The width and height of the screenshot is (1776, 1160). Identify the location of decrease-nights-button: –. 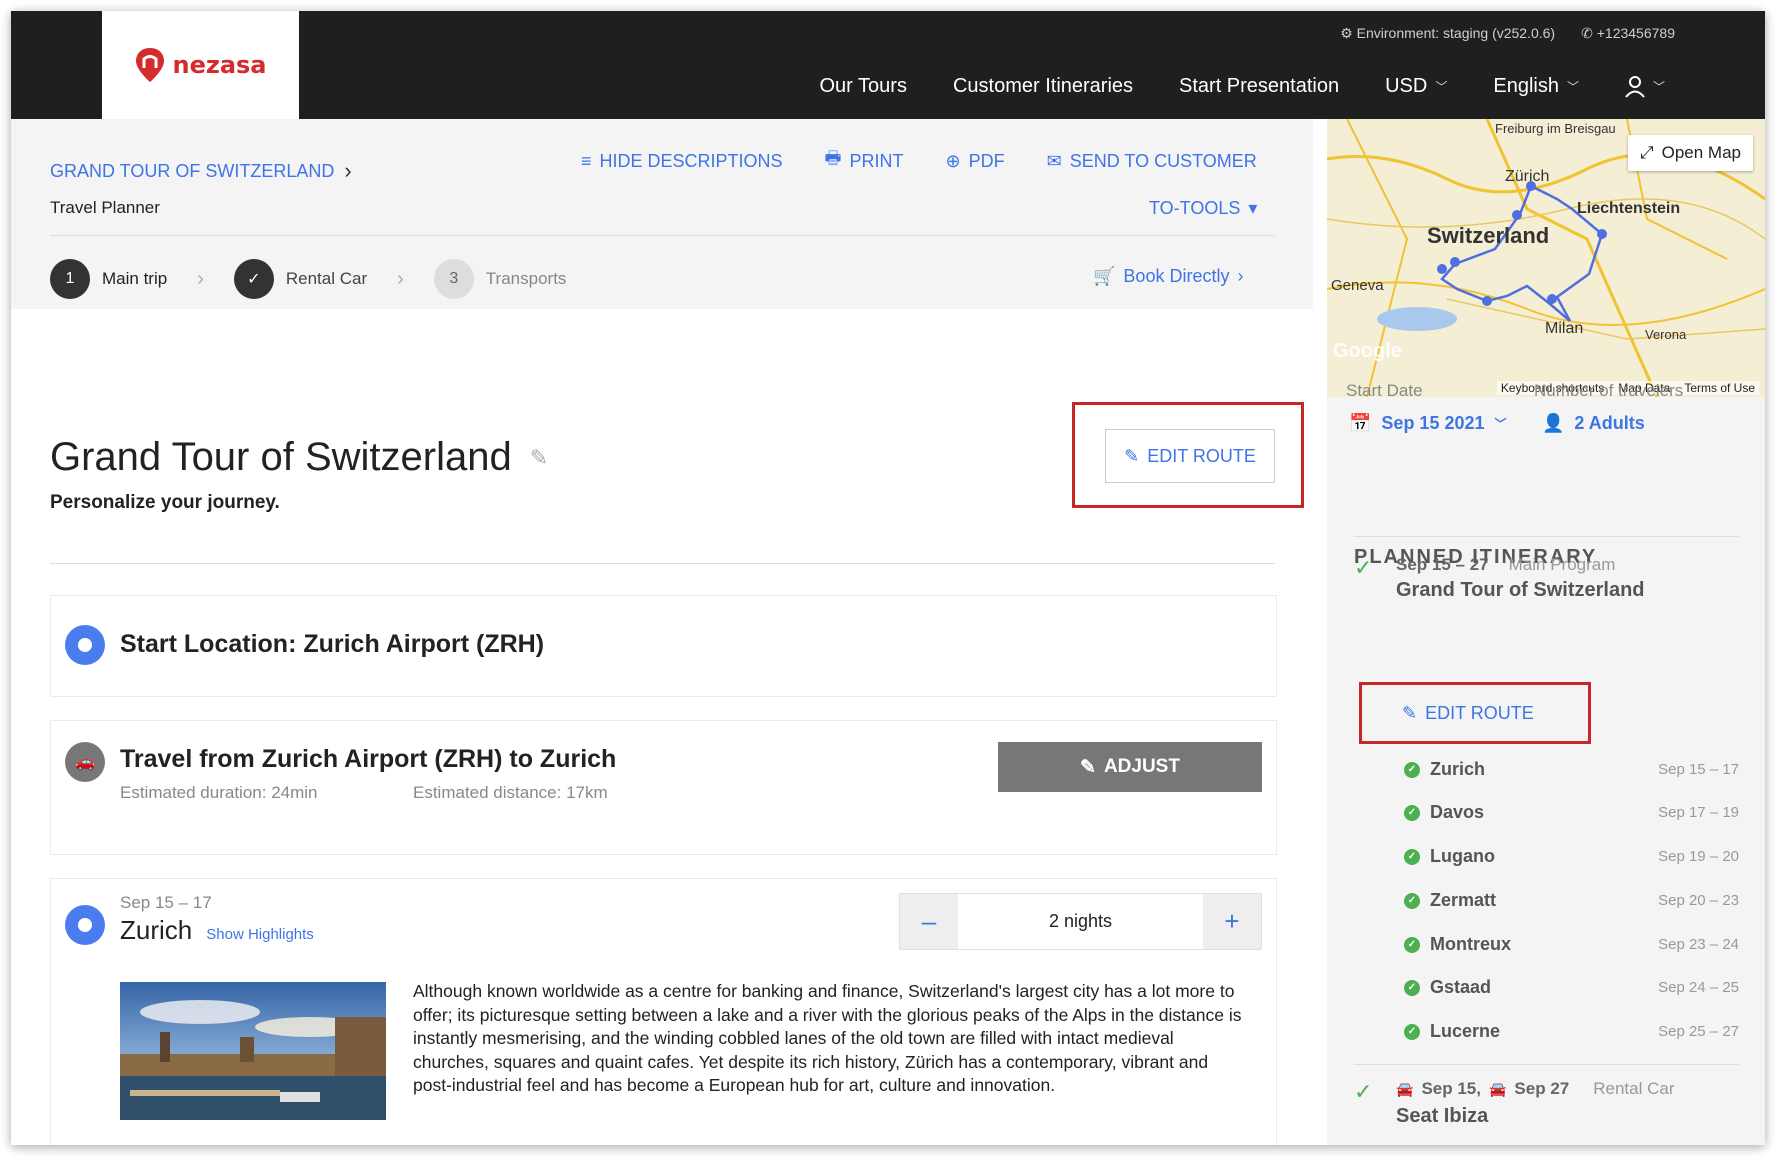
(929, 921).